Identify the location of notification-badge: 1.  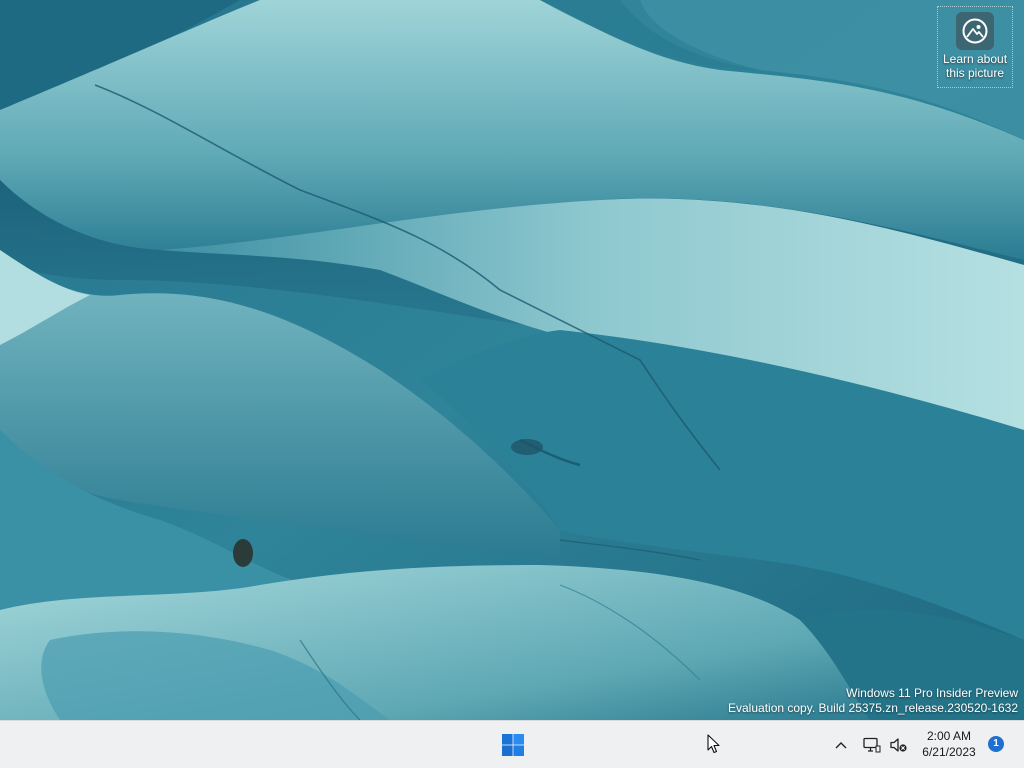
(996, 744).